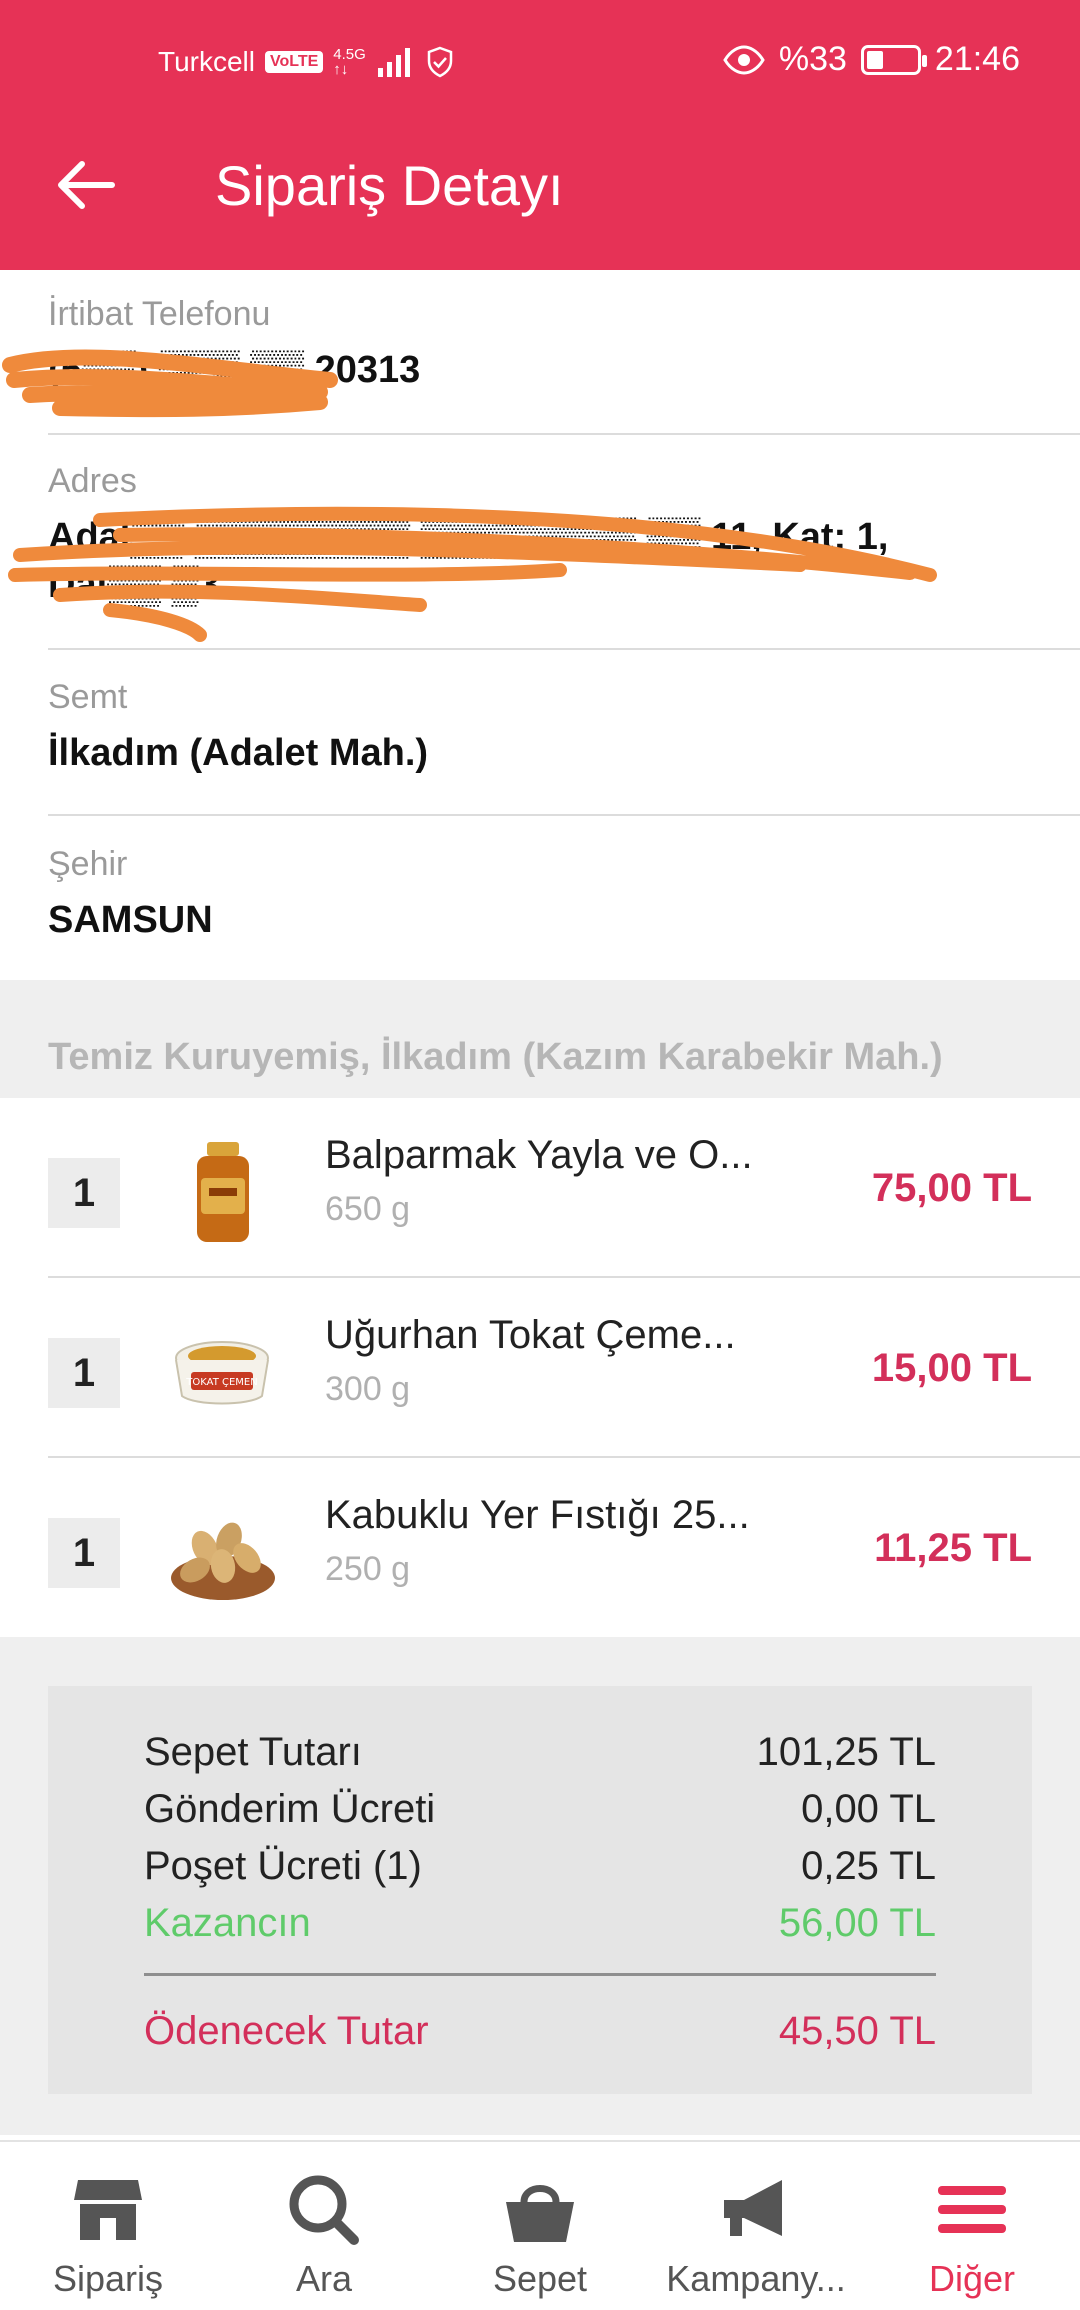  Describe the element at coordinates (540, 1188) in the screenshot. I see `order-item: 1 Balparmak Yayla ve O... 650 g 75,00 TL` at that location.